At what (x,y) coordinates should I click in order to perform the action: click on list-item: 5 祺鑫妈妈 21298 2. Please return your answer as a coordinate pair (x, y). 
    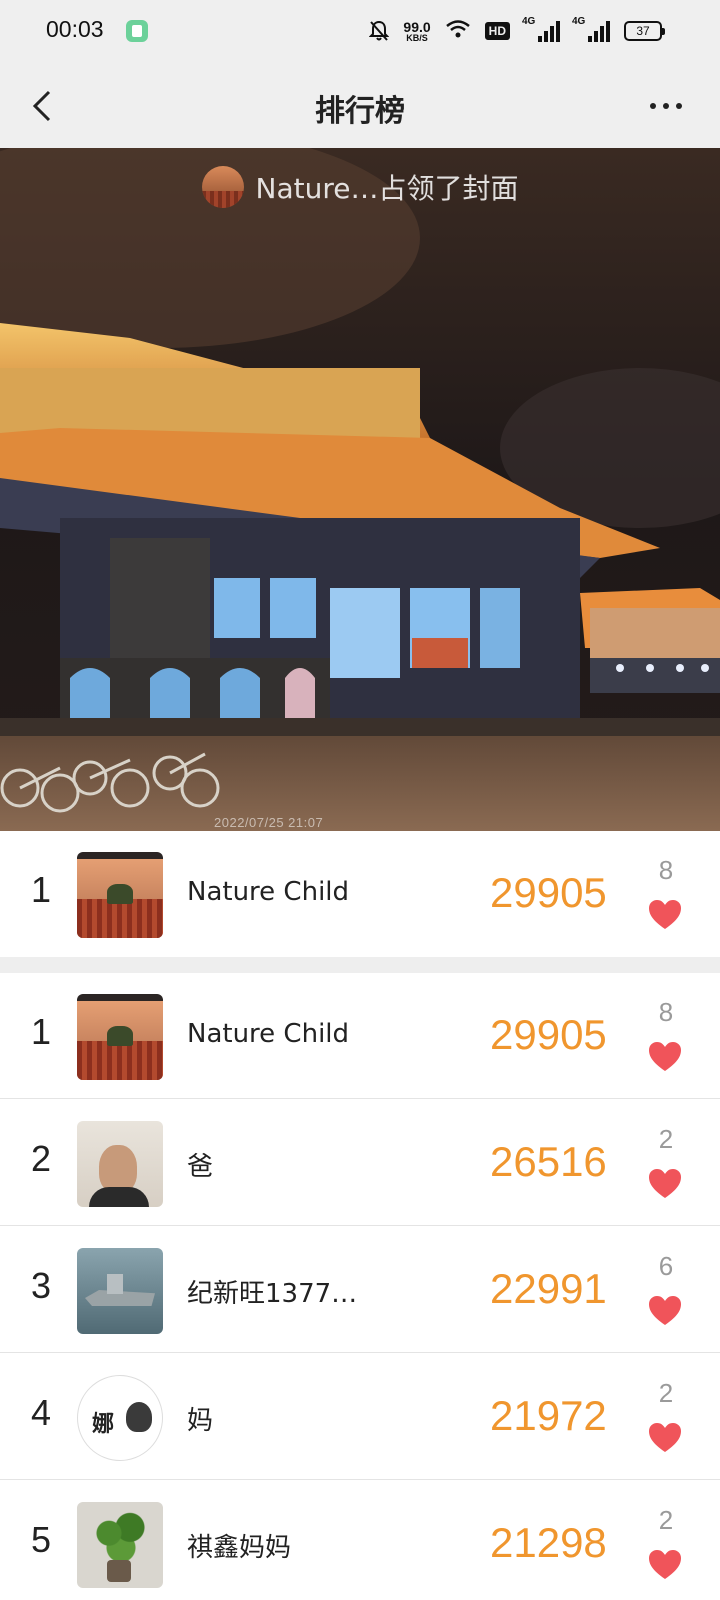
    Looking at the image, I should click on (360, 1540).